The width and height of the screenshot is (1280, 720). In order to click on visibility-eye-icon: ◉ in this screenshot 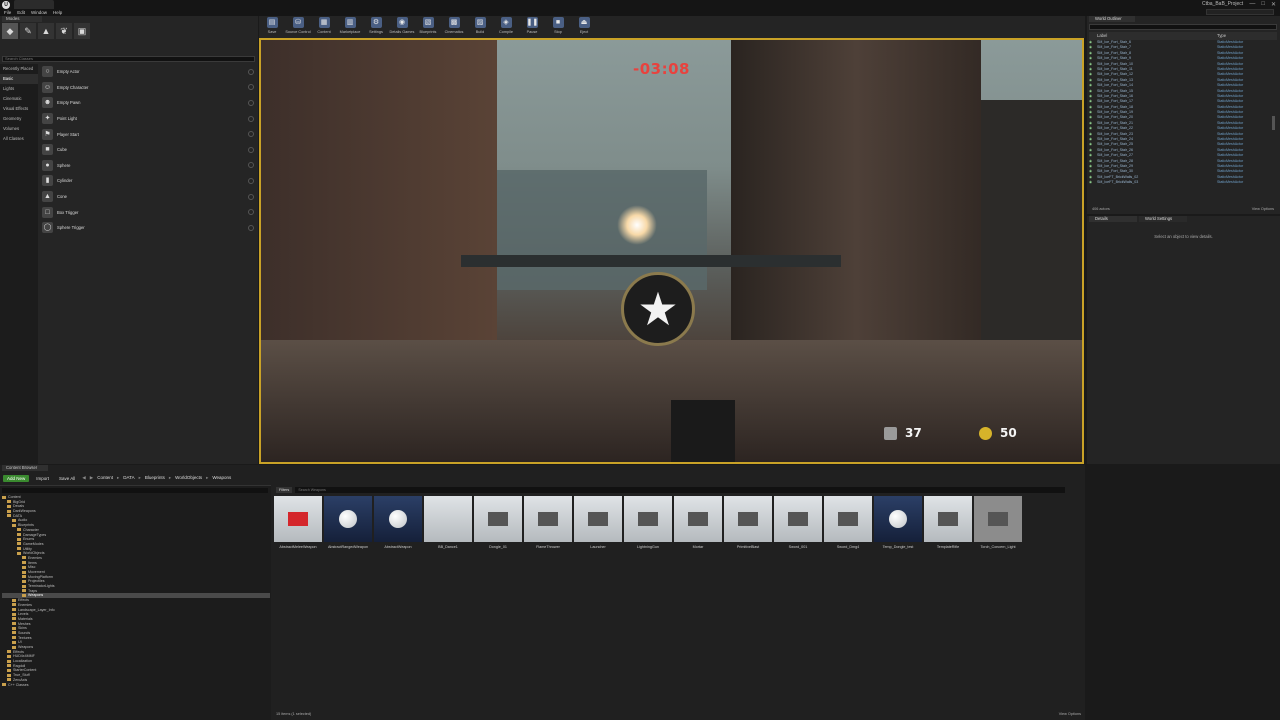, I will do `click(1093, 182)`.